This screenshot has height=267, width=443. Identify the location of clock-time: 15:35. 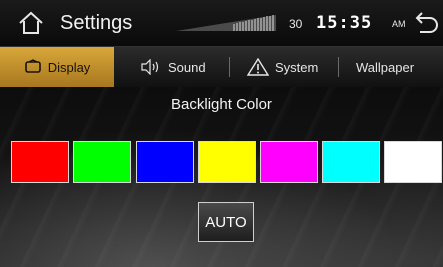
(344, 23).